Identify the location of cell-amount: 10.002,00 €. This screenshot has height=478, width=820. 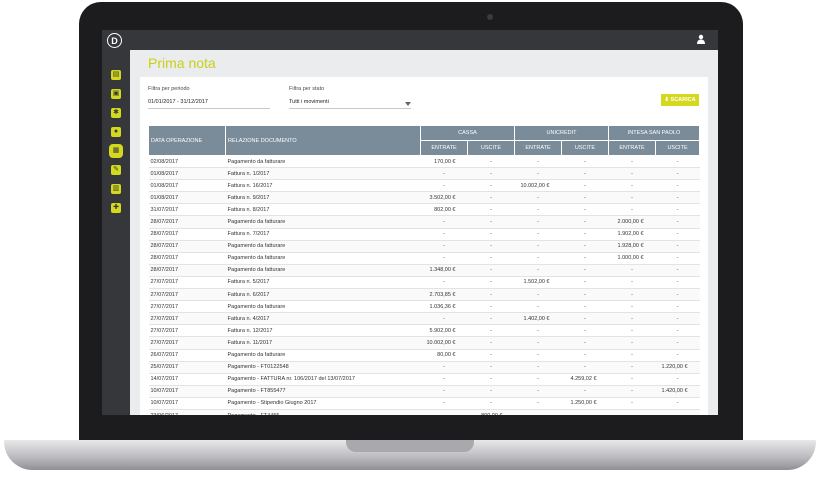
(538, 186).